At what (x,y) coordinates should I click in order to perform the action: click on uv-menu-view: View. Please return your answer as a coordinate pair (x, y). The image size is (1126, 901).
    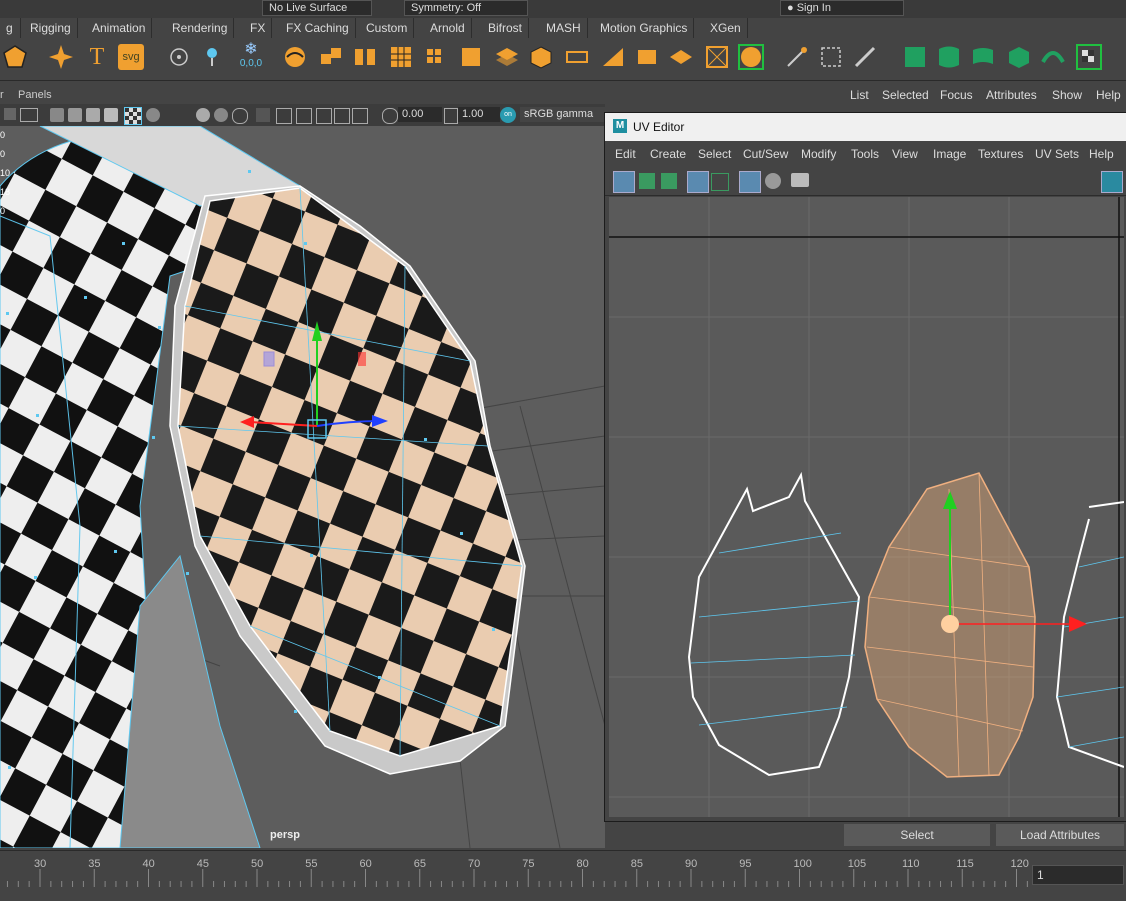
    Looking at the image, I should click on (905, 154).